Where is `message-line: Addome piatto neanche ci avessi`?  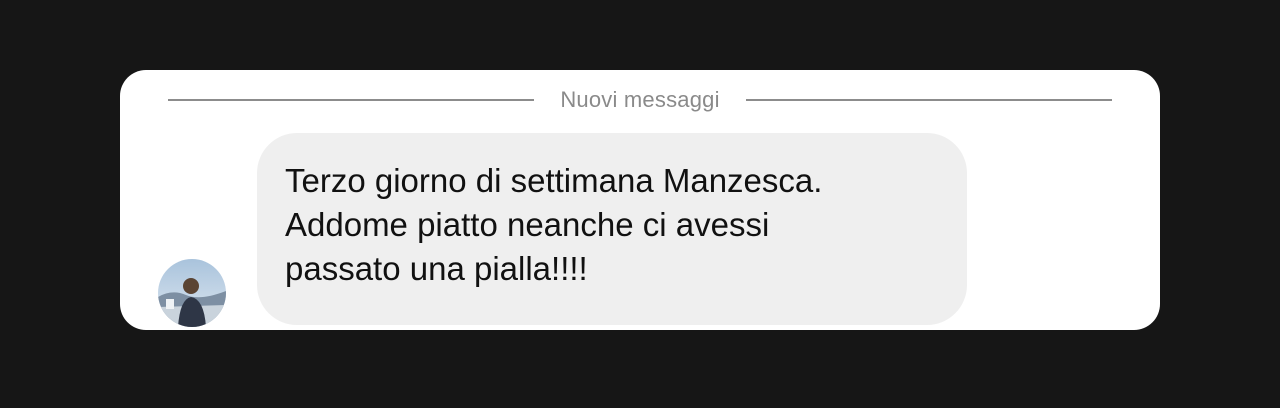 message-line: Addome piatto neanche ci avessi is located at coordinates (527, 224).